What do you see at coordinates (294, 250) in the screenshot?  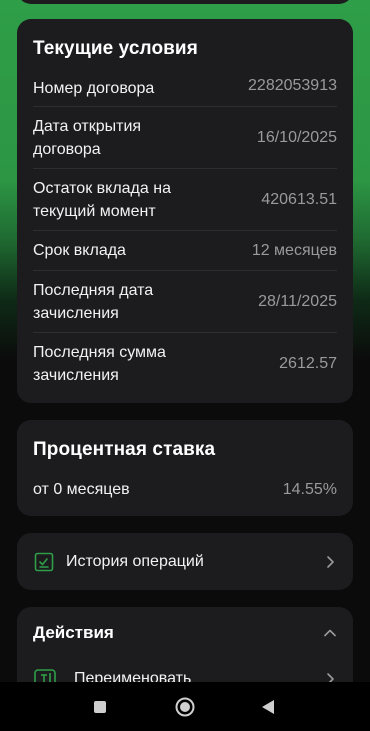 I see `term-value: 12 месяцев` at bounding box center [294, 250].